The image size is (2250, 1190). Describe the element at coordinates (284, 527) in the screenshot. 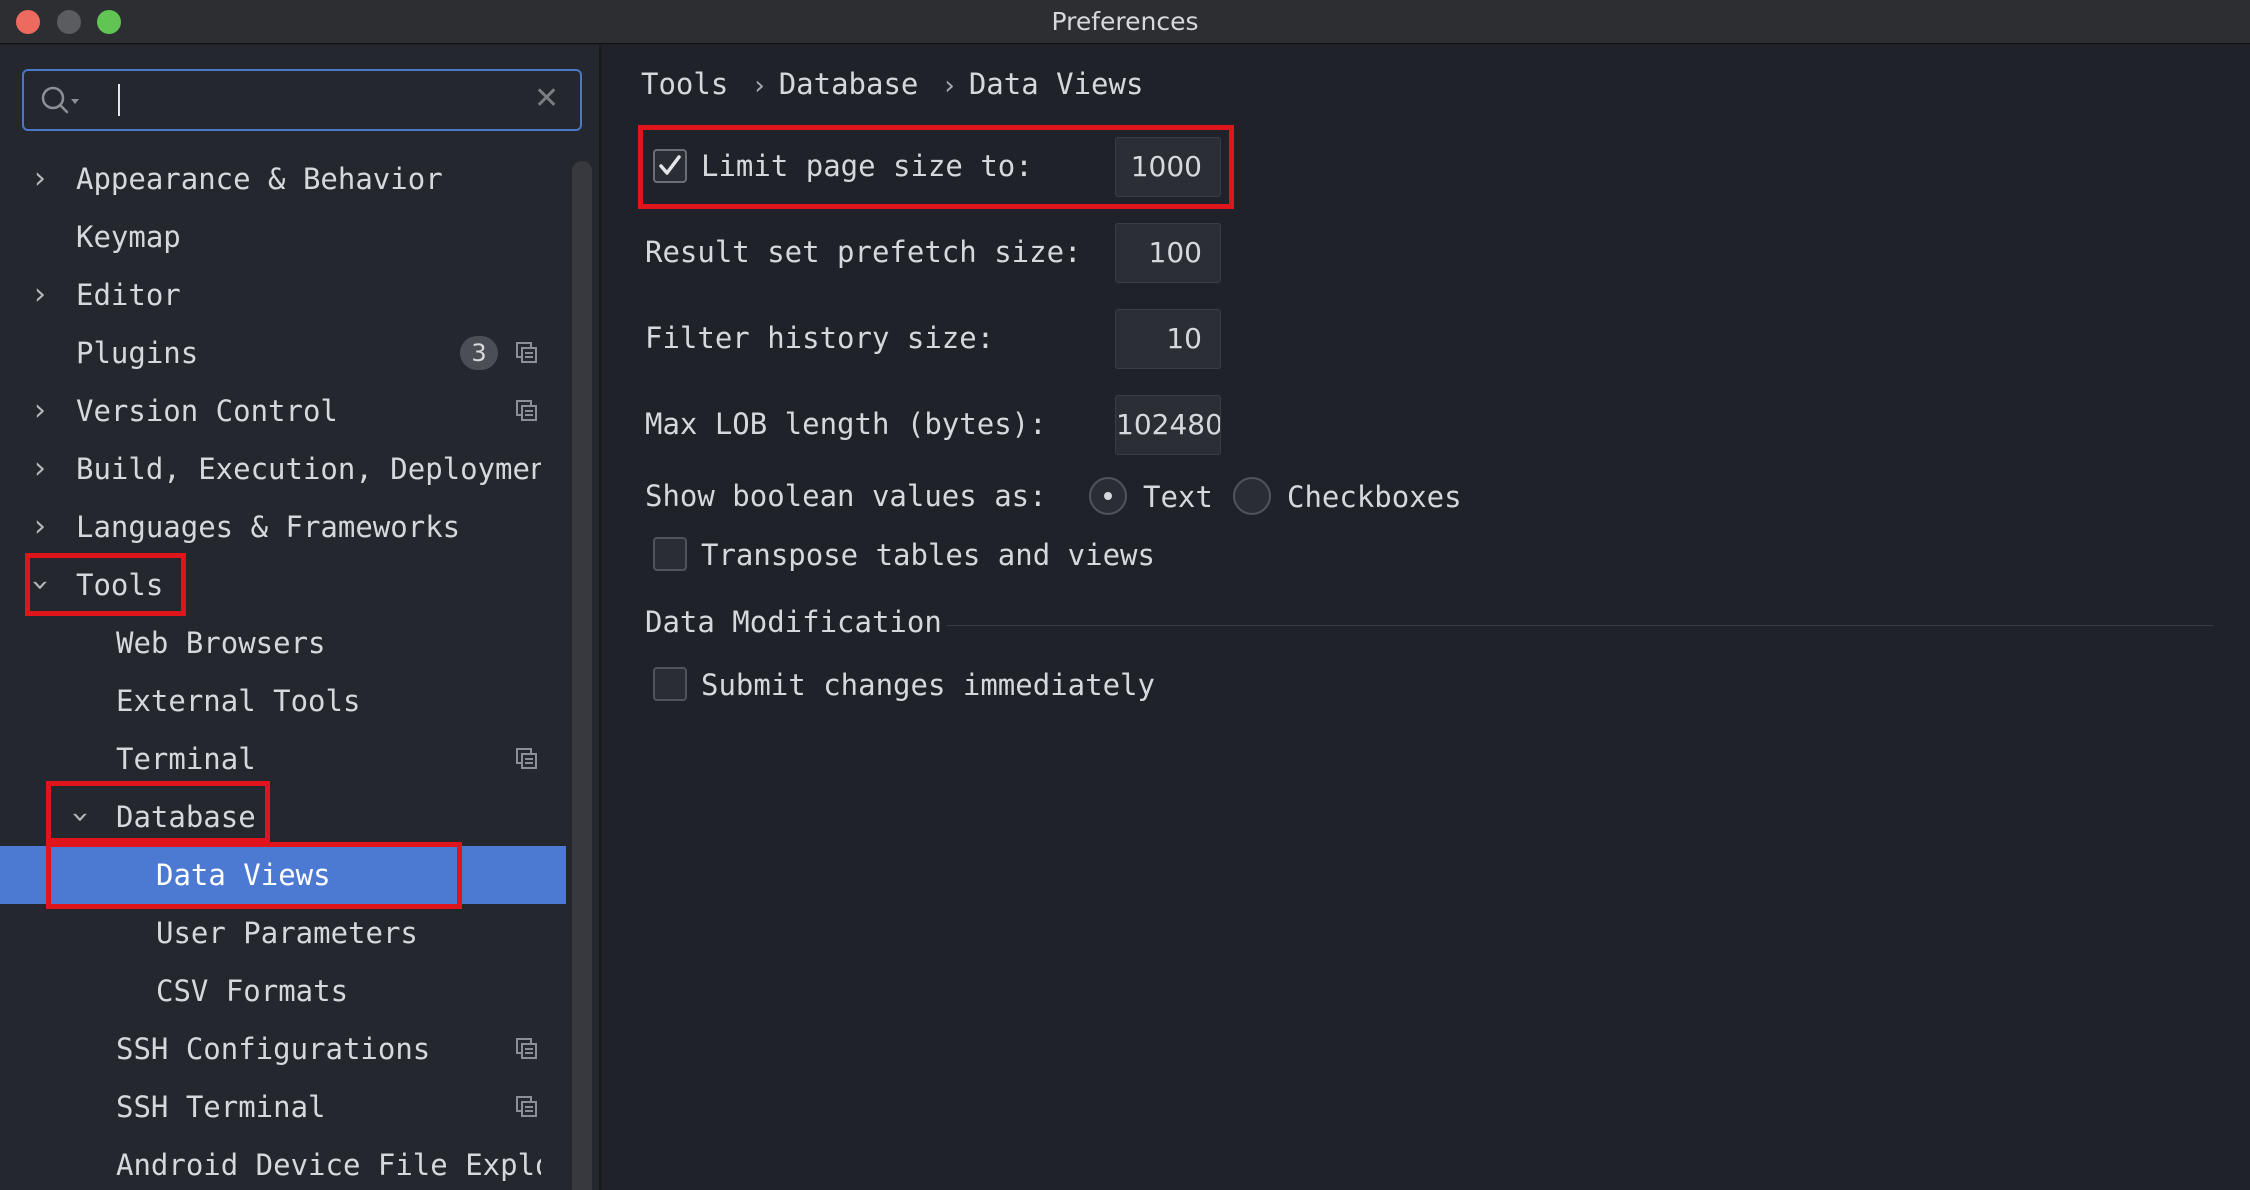

I see `sidebar-item-languages-frameworks: › Languages & Frameworks` at that location.